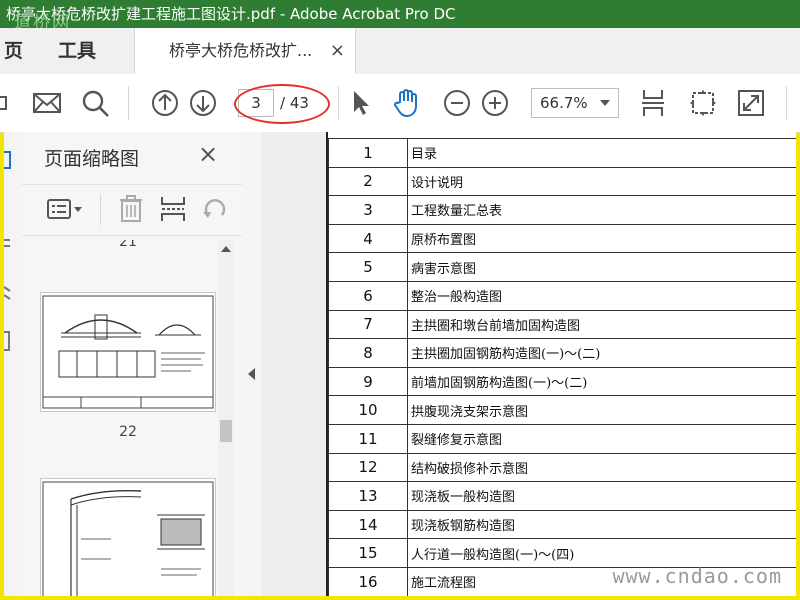  Describe the element at coordinates (601, 210) in the screenshot. I see `drawing-title: 工程数量汇总表` at that location.